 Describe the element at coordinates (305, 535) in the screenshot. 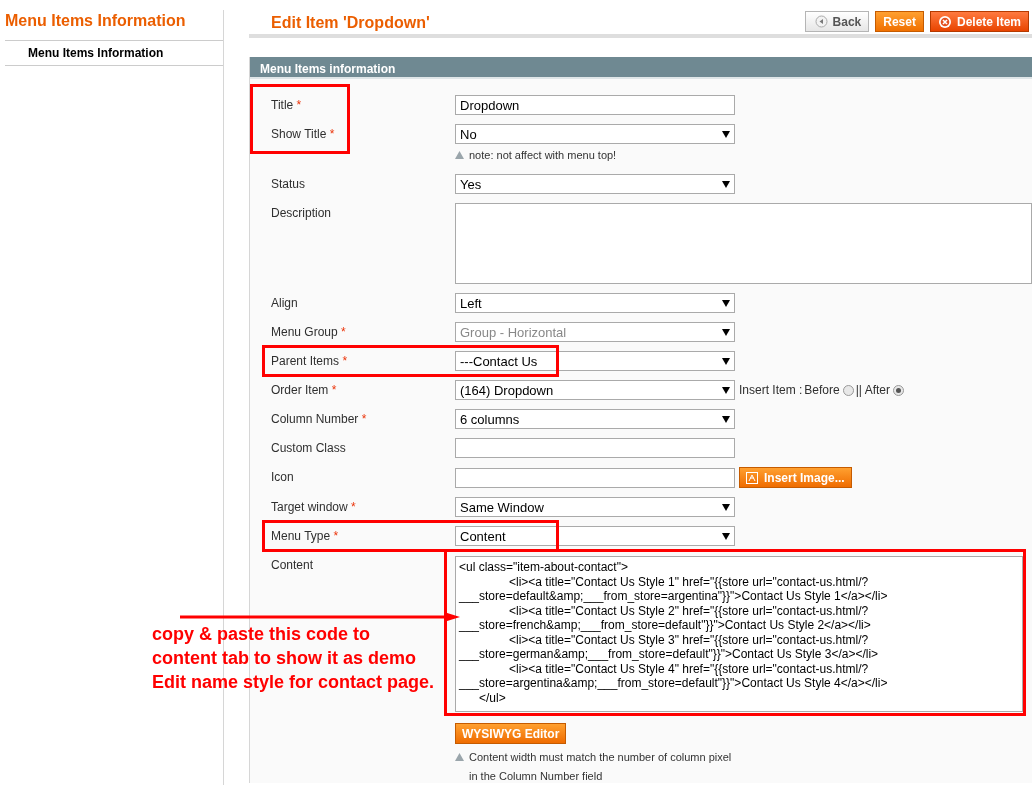

I see `field-label: Menu Type *` at that location.